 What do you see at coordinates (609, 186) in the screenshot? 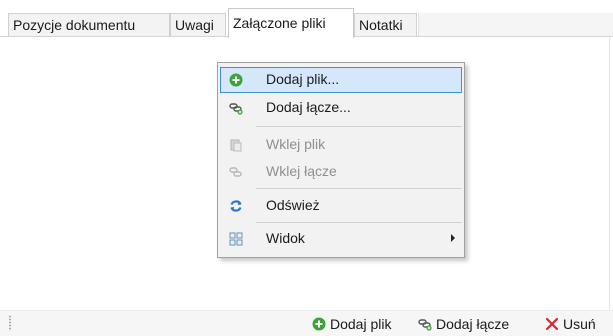
I see `panel-border` at bounding box center [609, 186].